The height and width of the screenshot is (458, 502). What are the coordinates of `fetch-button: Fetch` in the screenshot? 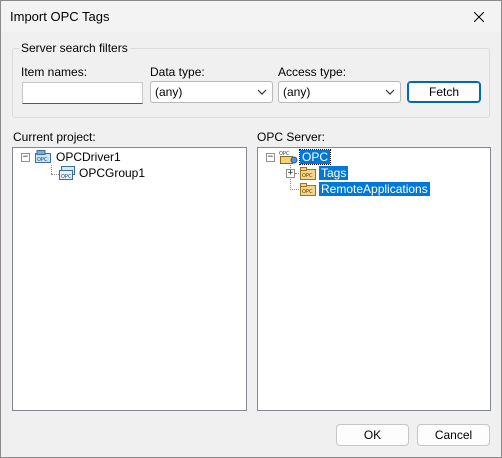 It's located at (444, 92).